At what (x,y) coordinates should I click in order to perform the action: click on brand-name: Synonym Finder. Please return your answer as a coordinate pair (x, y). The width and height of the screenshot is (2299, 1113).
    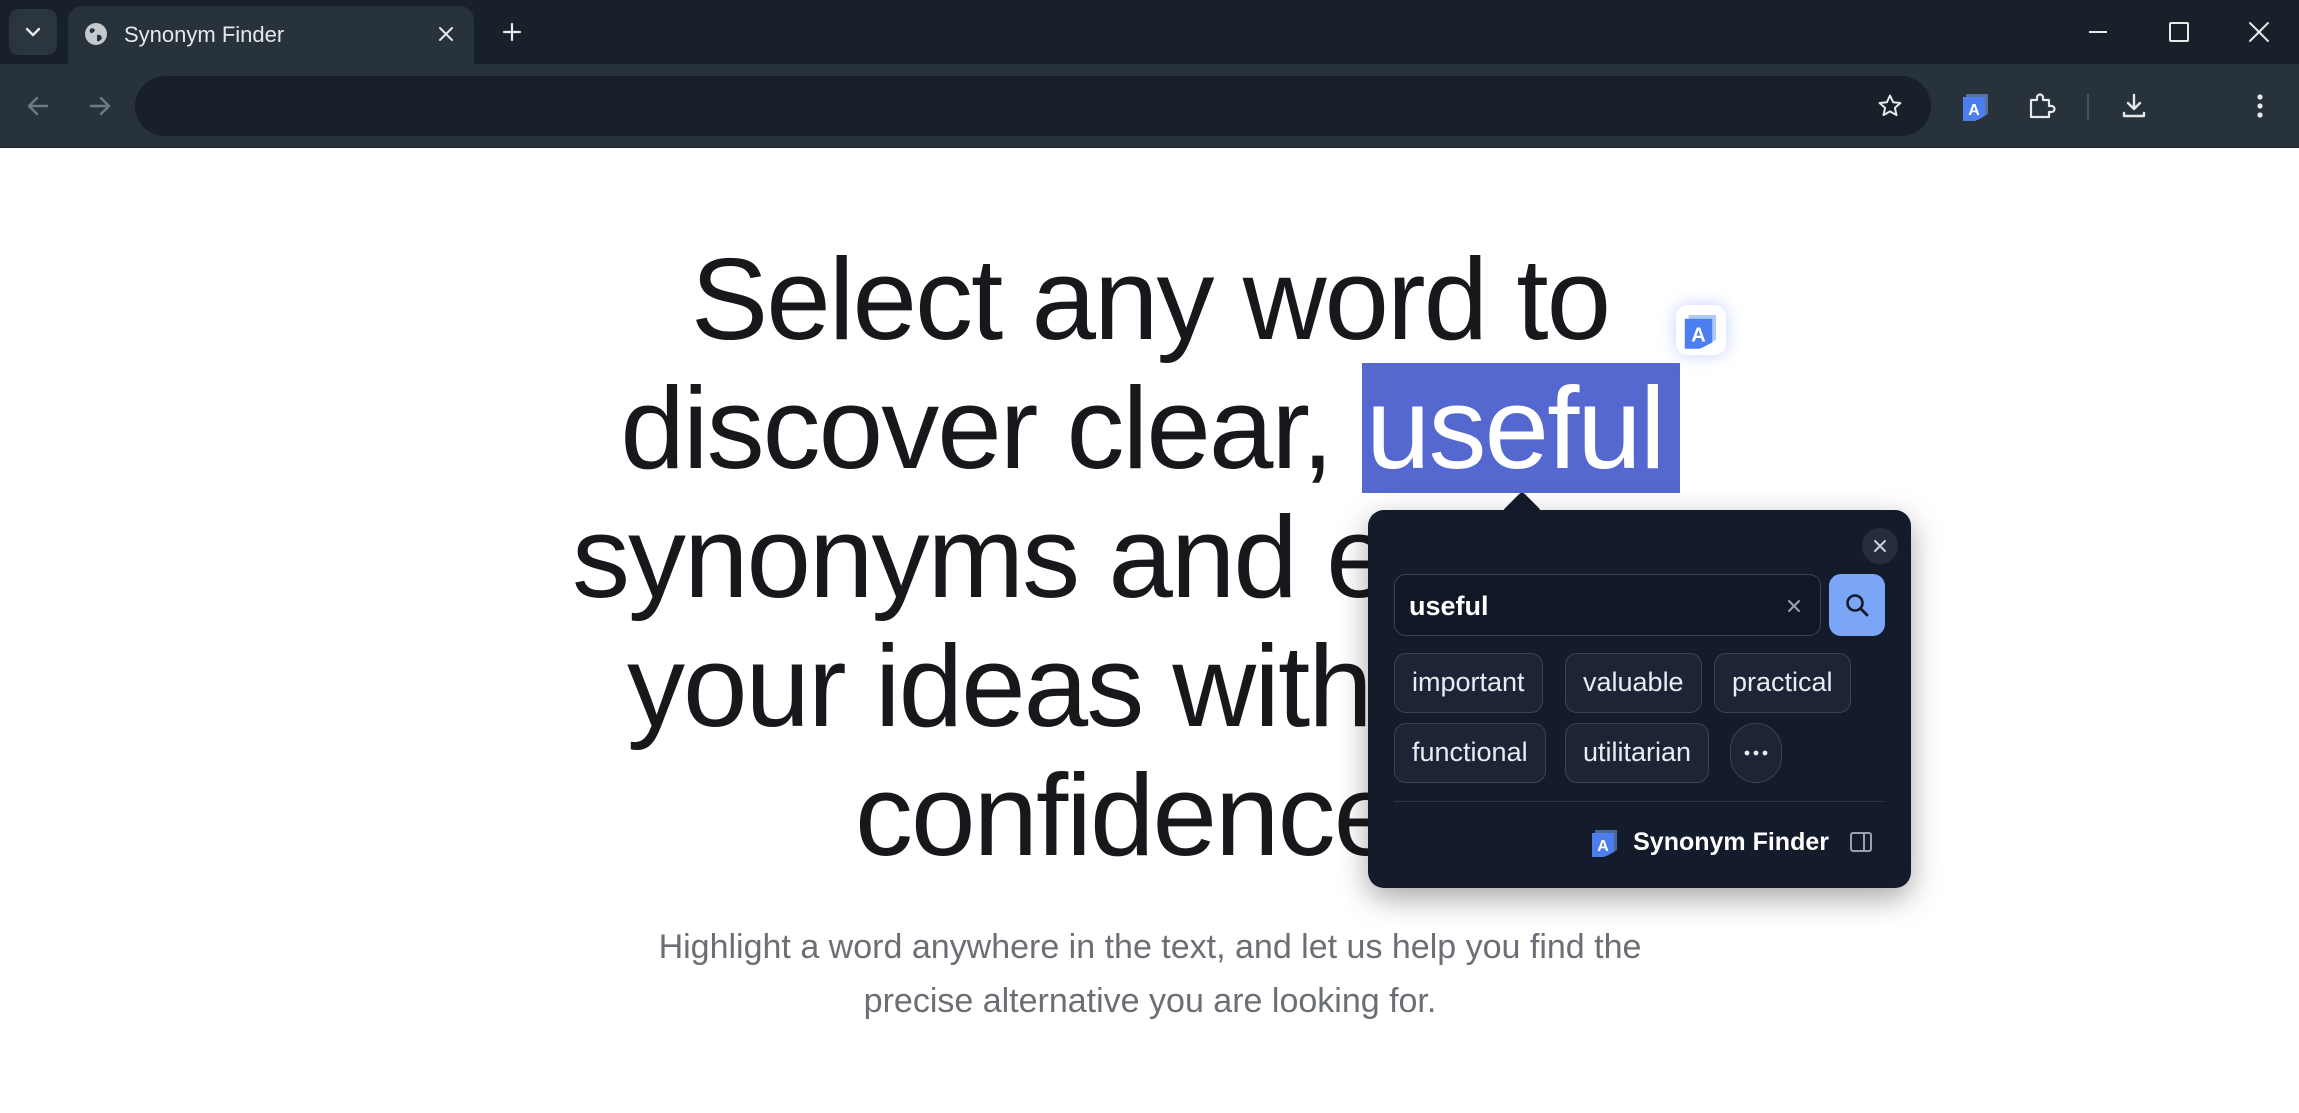
    Looking at the image, I should click on (1731, 841).